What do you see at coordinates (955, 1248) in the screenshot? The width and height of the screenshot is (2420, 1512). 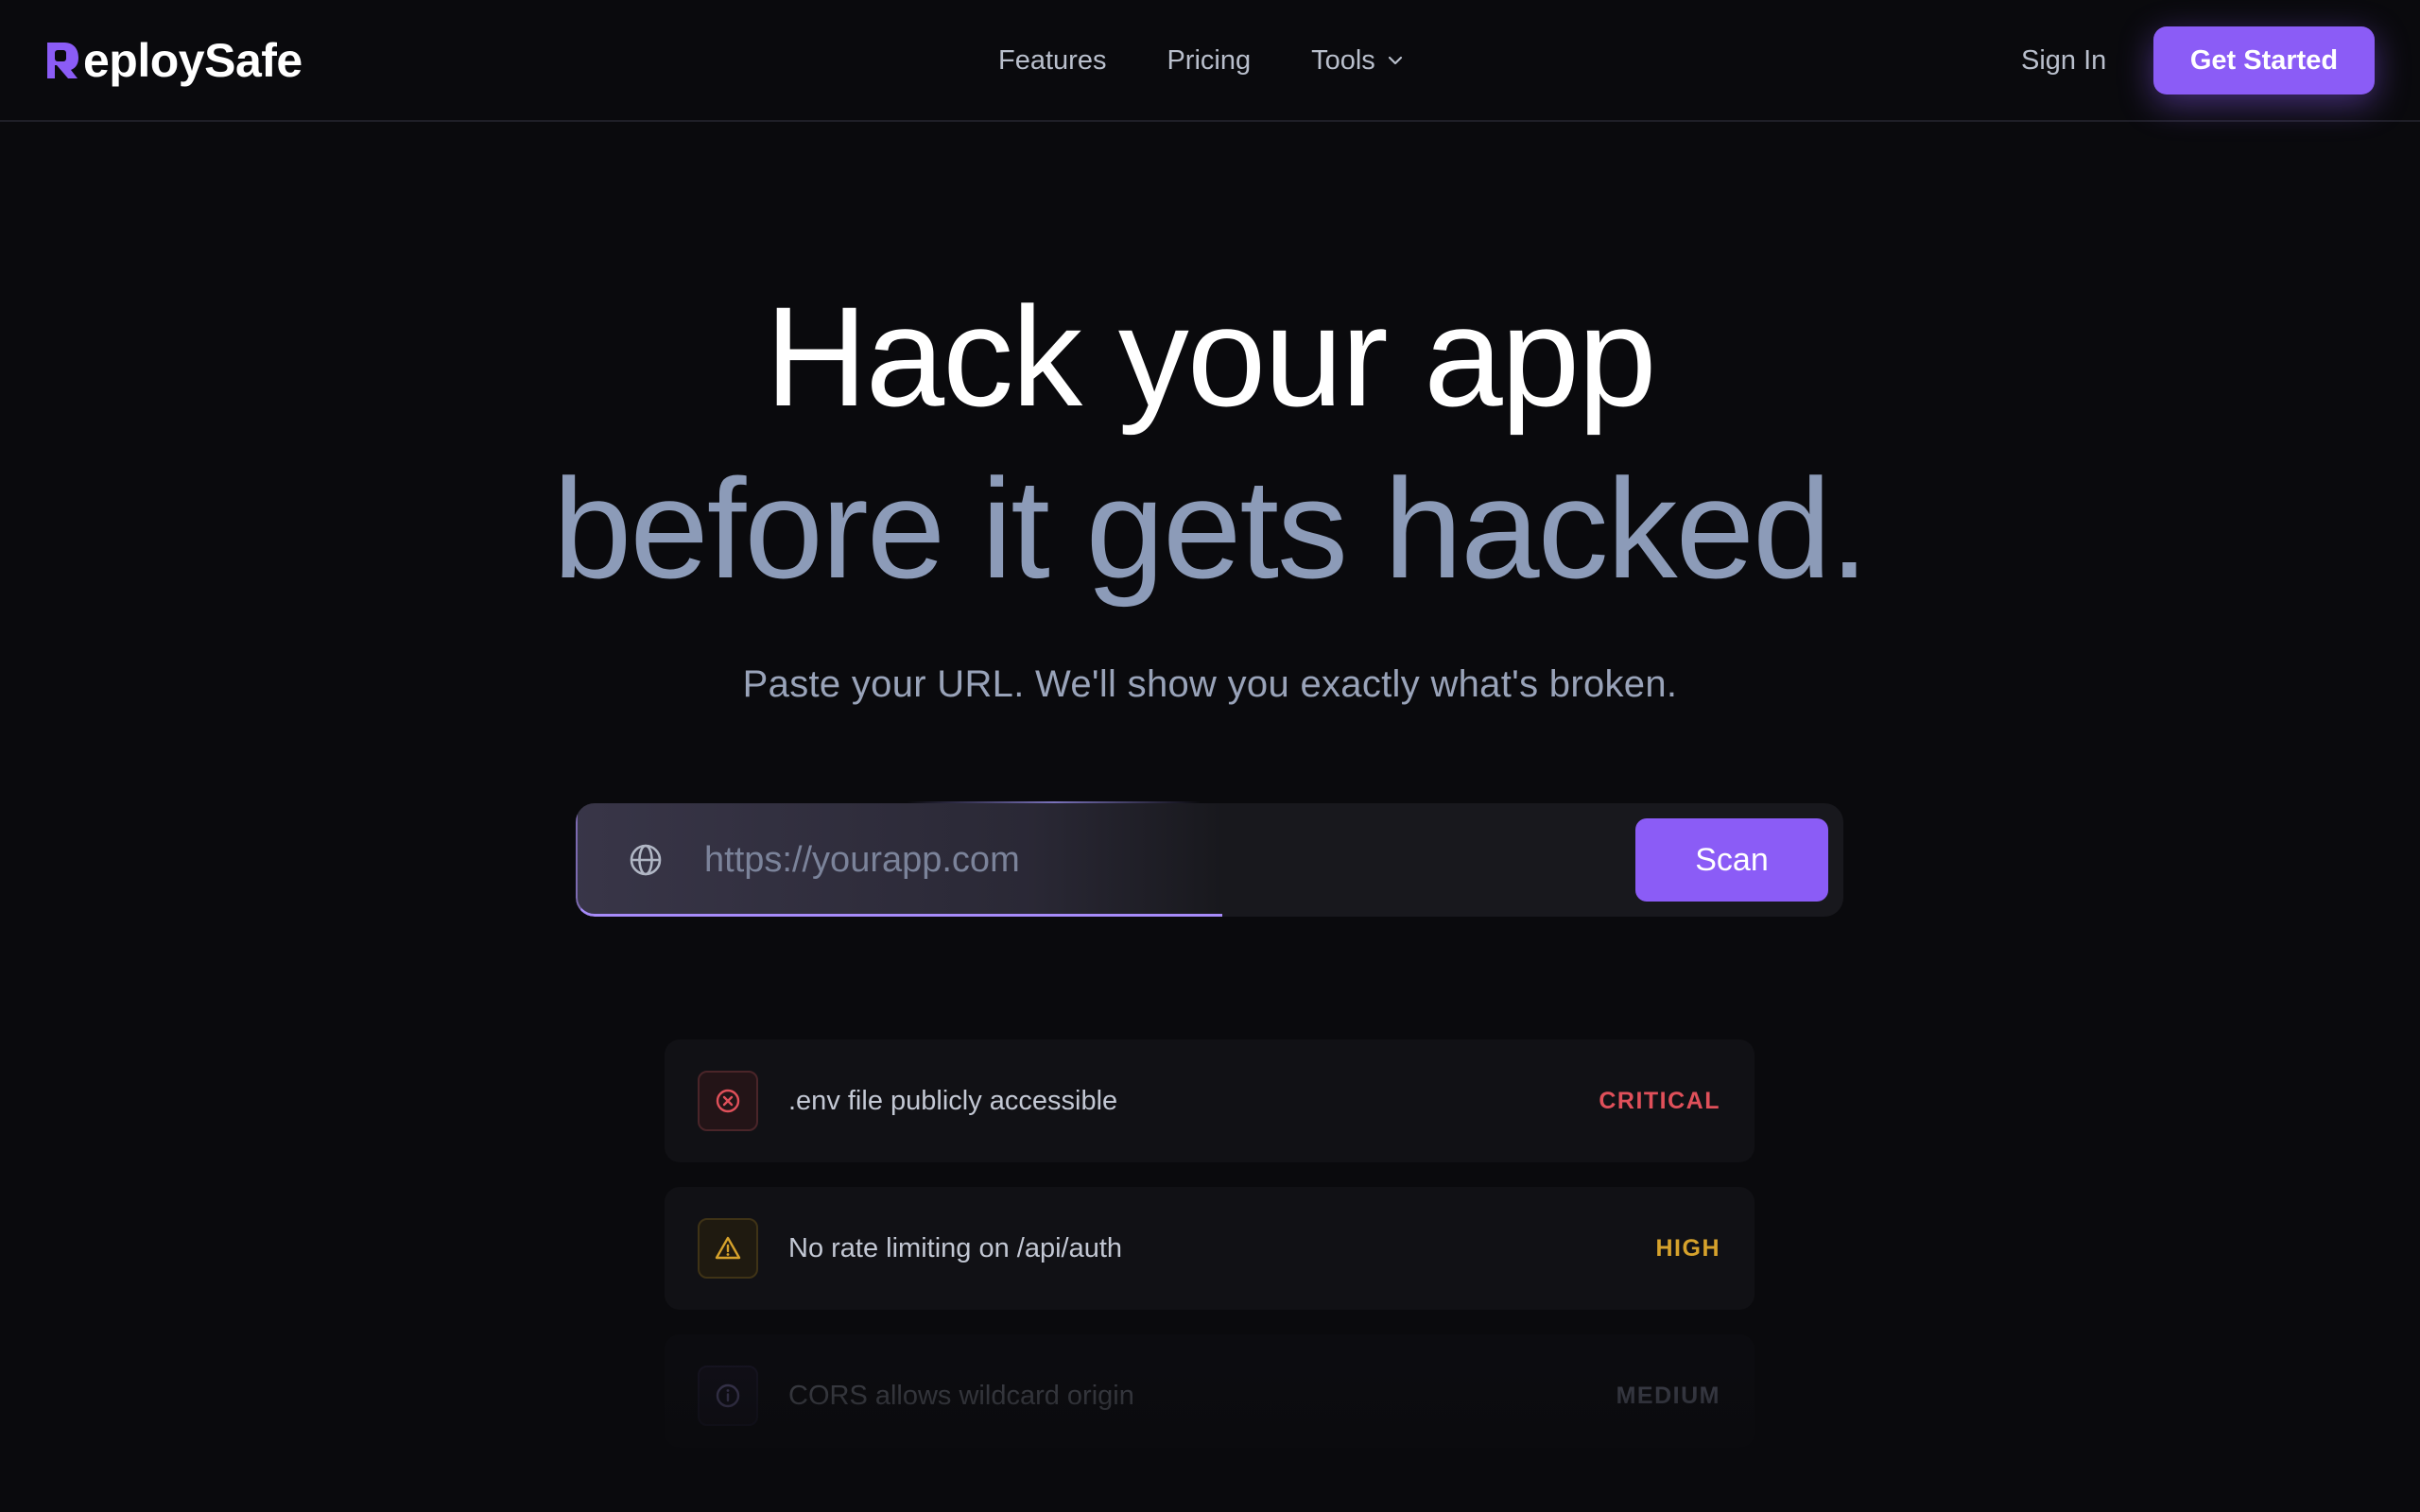 I see `finding-title: No rate limiting on /api/auth` at bounding box center [955, 1248].